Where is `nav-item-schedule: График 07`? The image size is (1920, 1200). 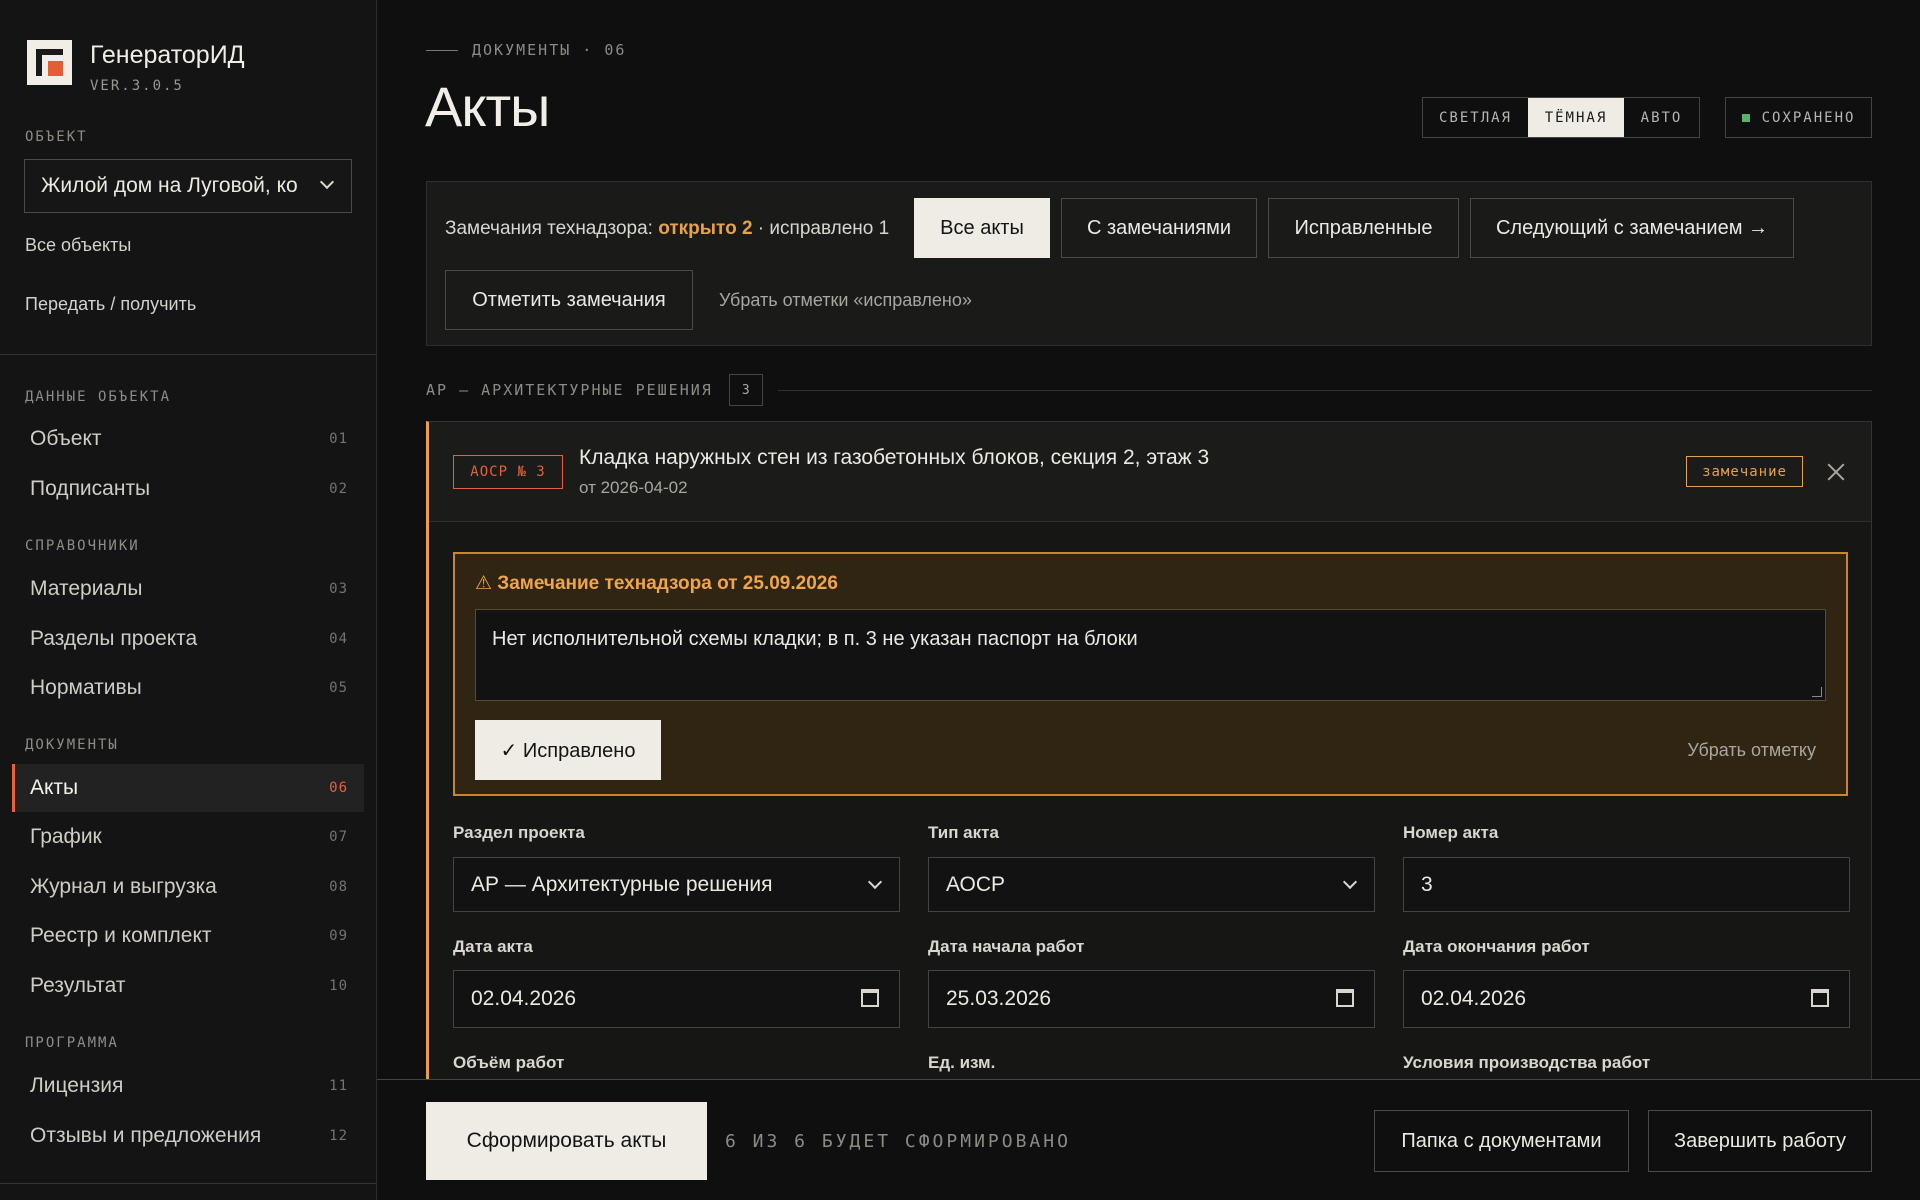
nav-item-schedule: График 07 is located at coordinates (188, 837).